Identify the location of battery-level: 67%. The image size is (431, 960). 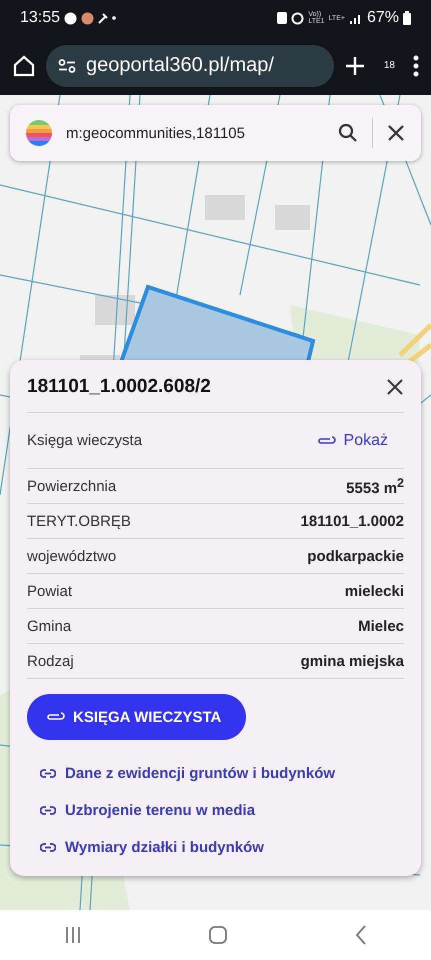
(382, 18).